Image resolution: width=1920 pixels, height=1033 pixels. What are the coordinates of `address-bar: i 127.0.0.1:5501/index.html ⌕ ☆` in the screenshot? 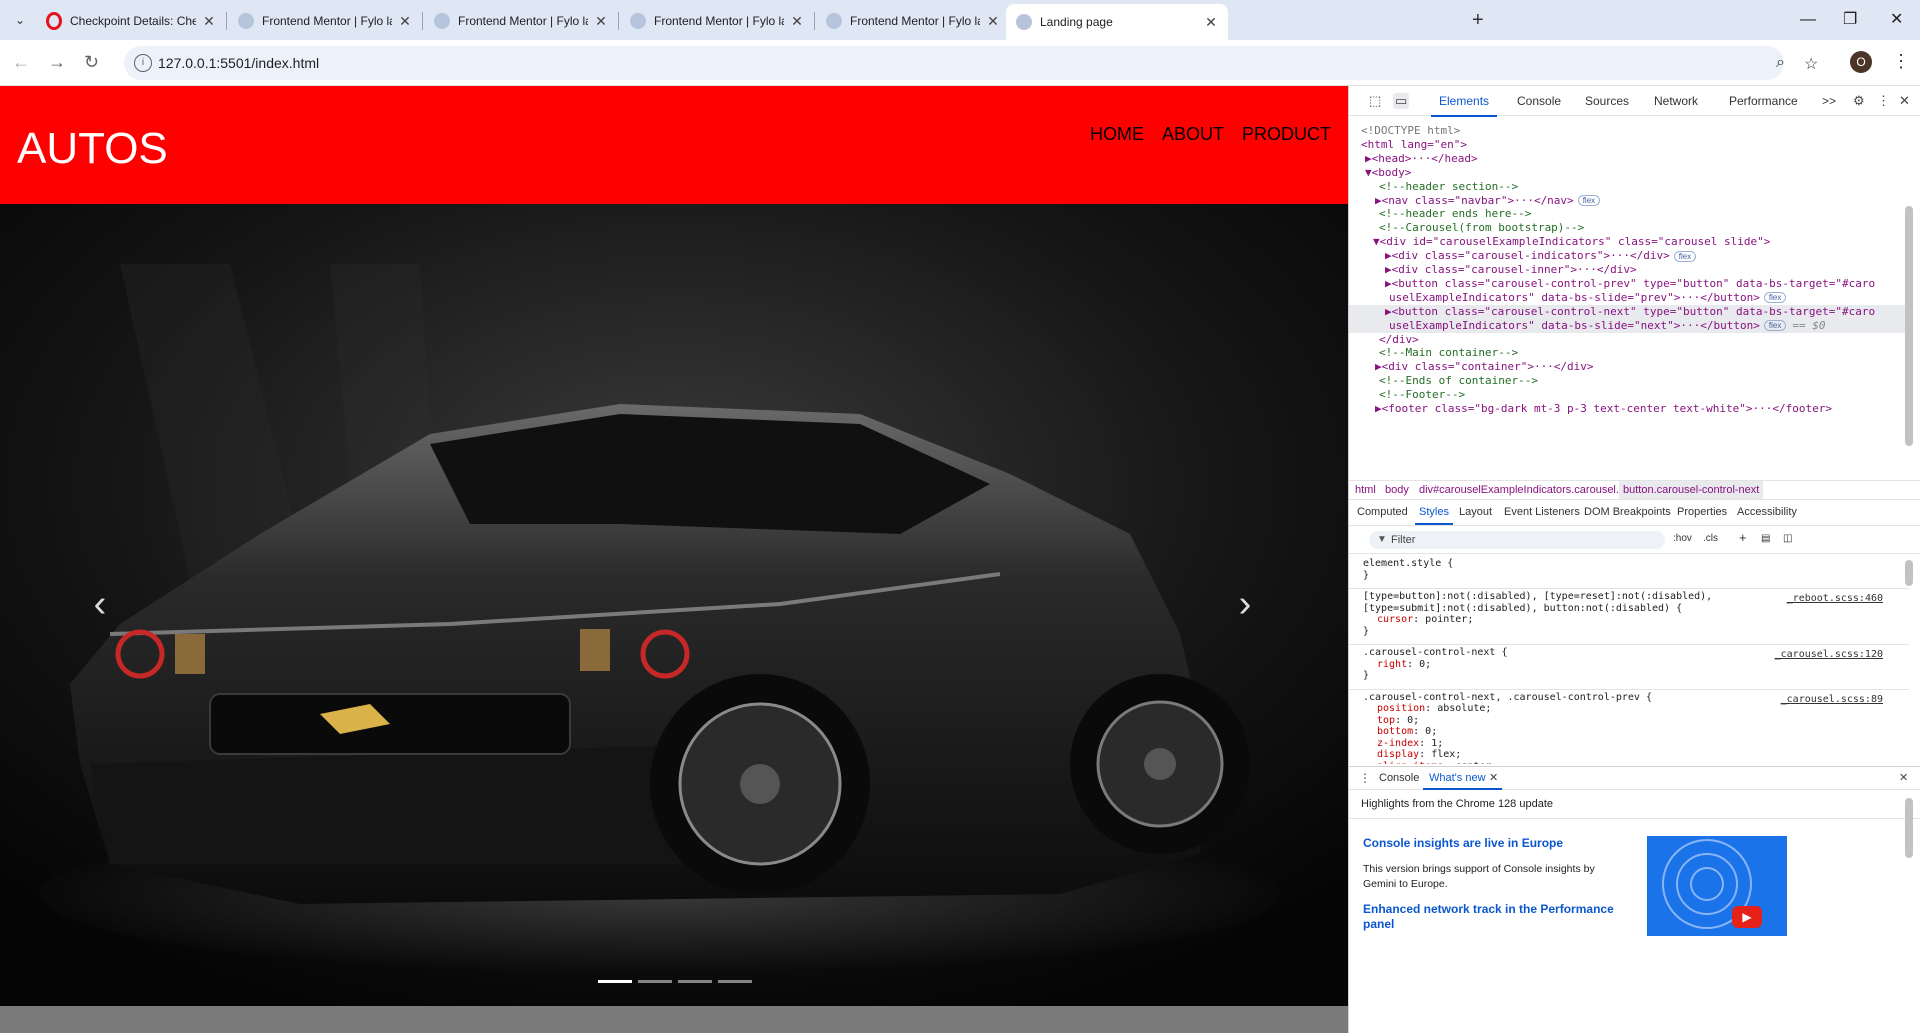 It's located at (971, 63).